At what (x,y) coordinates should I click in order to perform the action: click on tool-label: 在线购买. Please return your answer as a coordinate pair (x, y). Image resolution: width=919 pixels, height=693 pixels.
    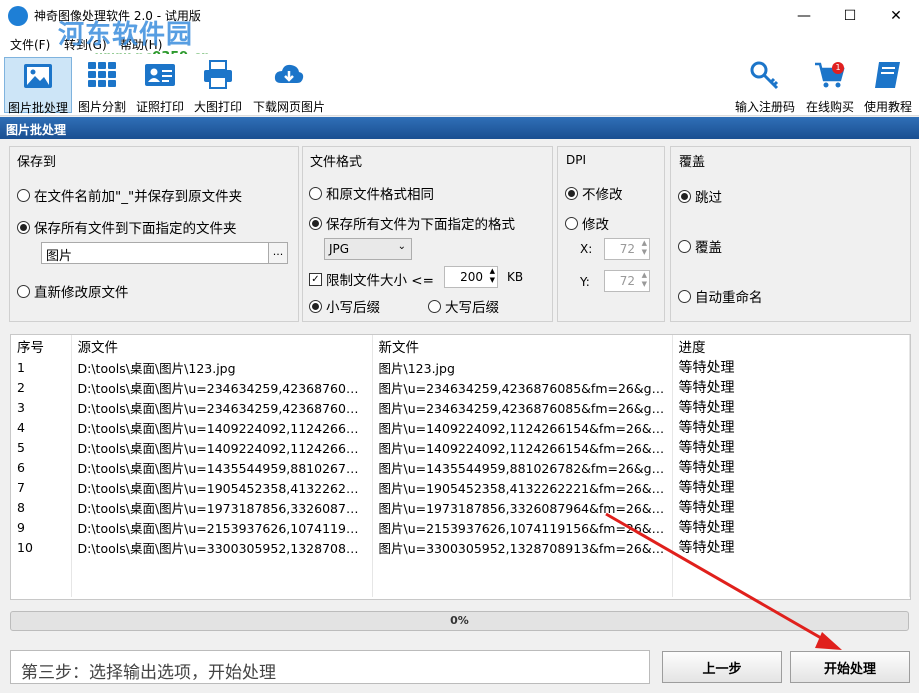
    Looking at the image, I should click on (829, 107).